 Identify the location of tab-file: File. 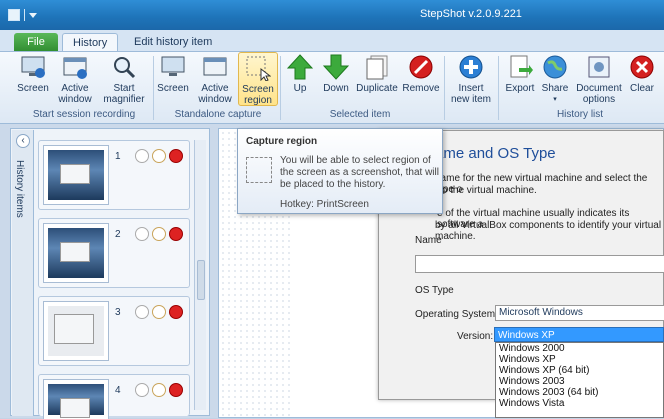
(36, 42).